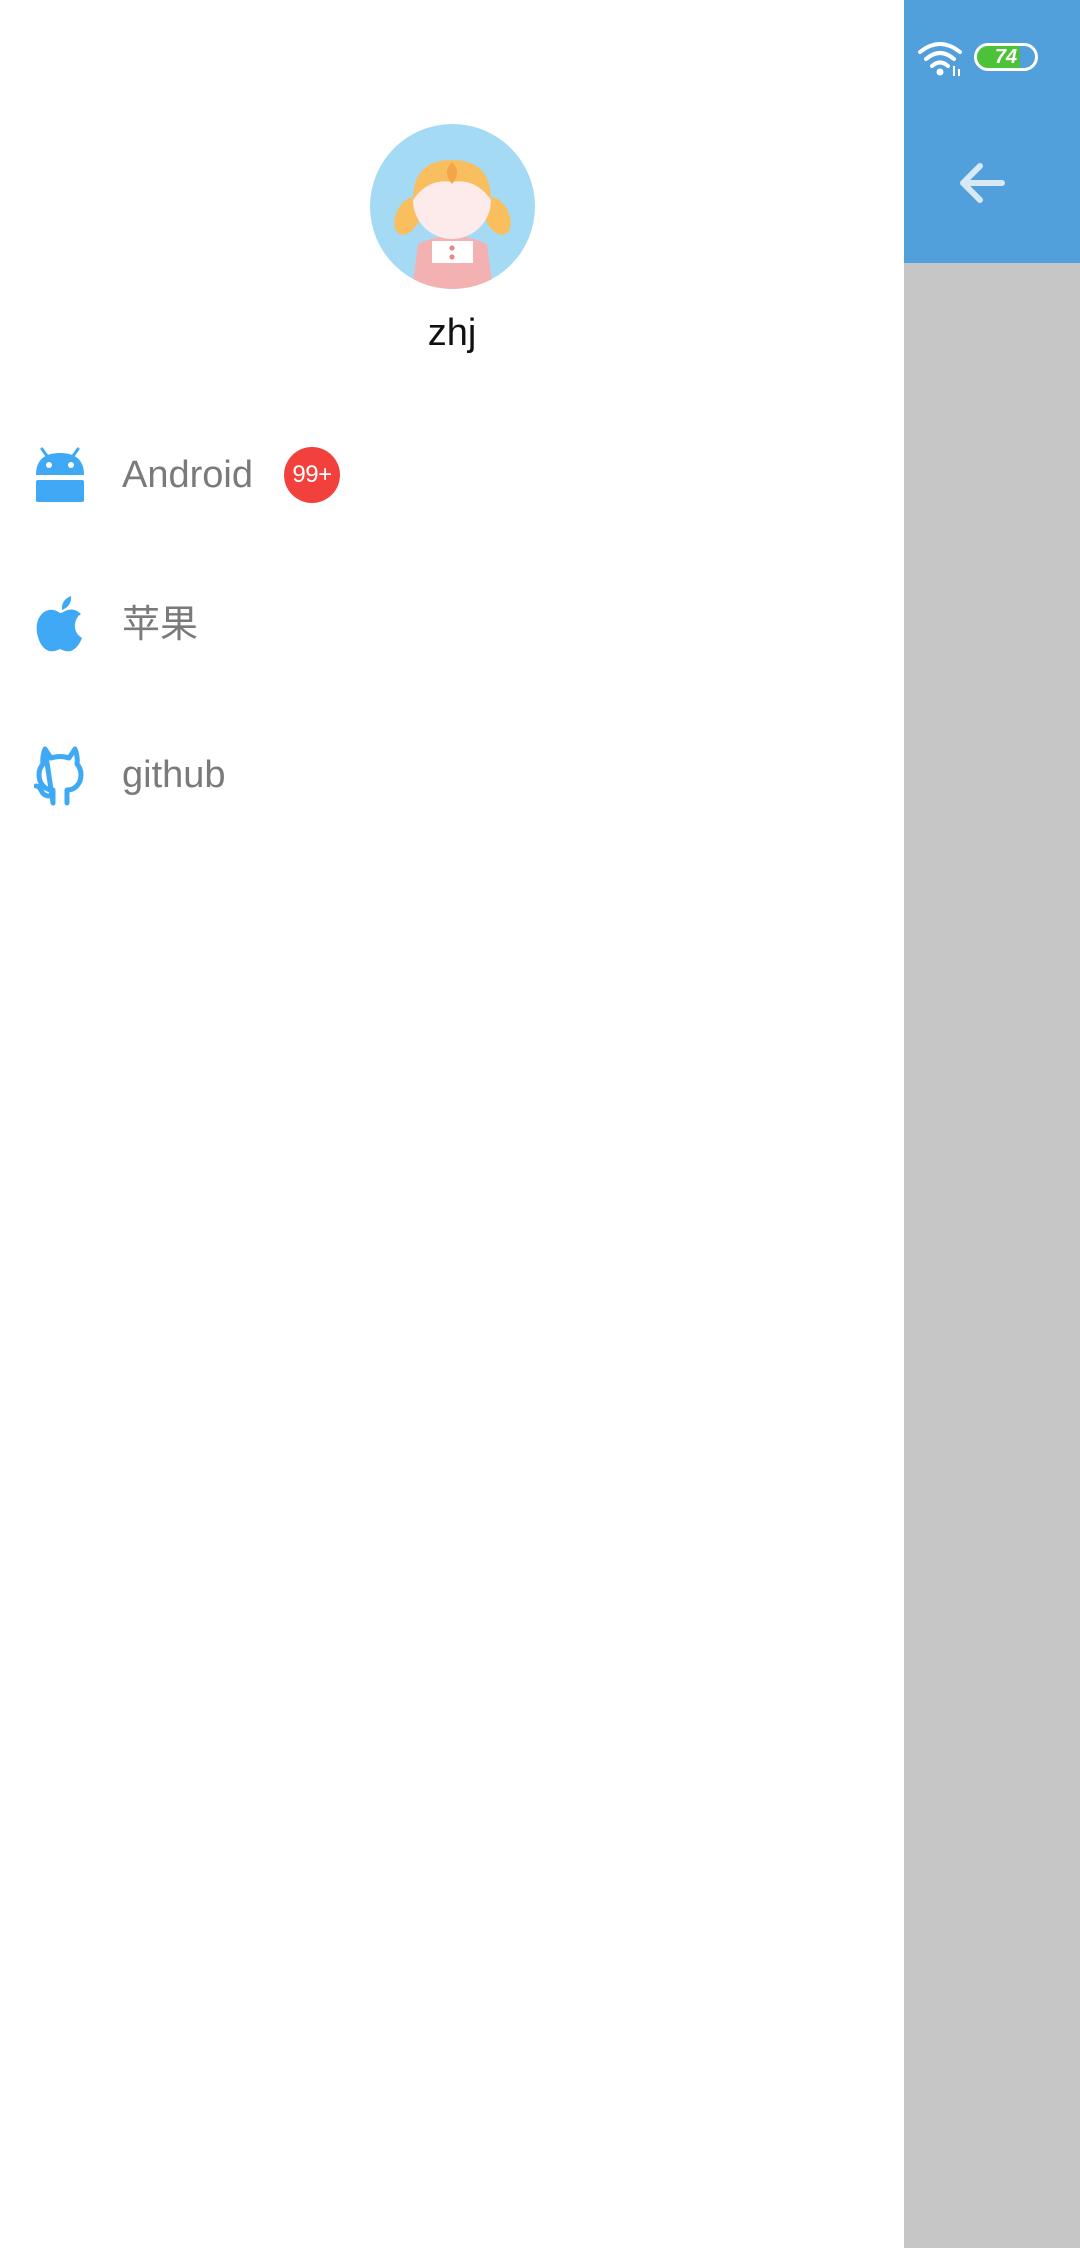 This screenshot has height=2248, width=1080. What do you see at coordinates (60, 474) in the screenshot?
I see `android-icon` at bounding box center [60, 474].